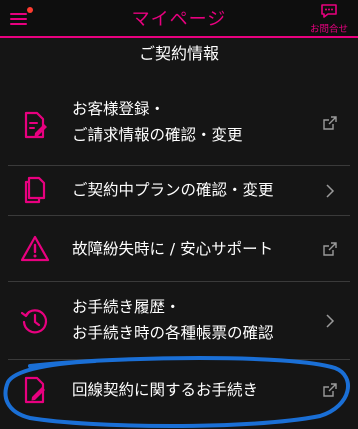 This screenshot has width=358, height=429. I want to click on app-header: マイページ お問合せ, so click(179, 19).